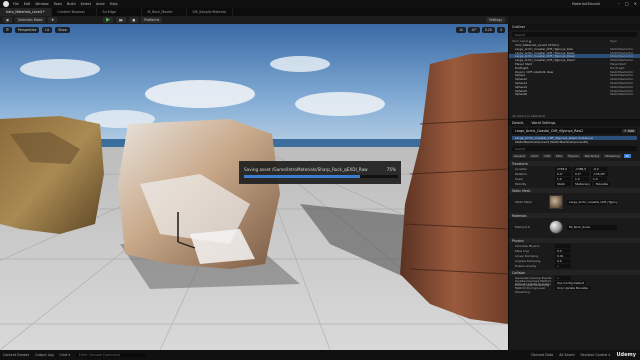 The image size is (640, 360). Describe the element at coordinates (556, 227) in the screenshot. I see `material-thumbnail` at that location.